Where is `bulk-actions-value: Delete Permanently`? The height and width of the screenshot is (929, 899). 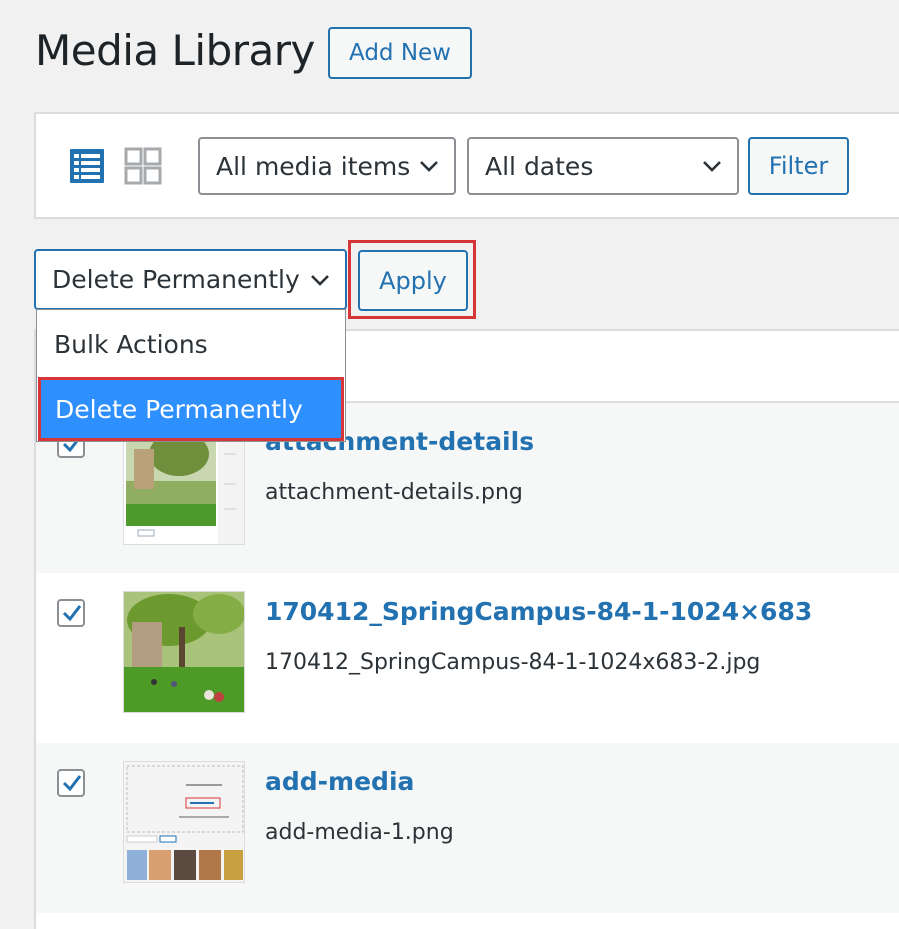
bulk-actions-value: Delete Permanently is located at coordinates (176, 279).